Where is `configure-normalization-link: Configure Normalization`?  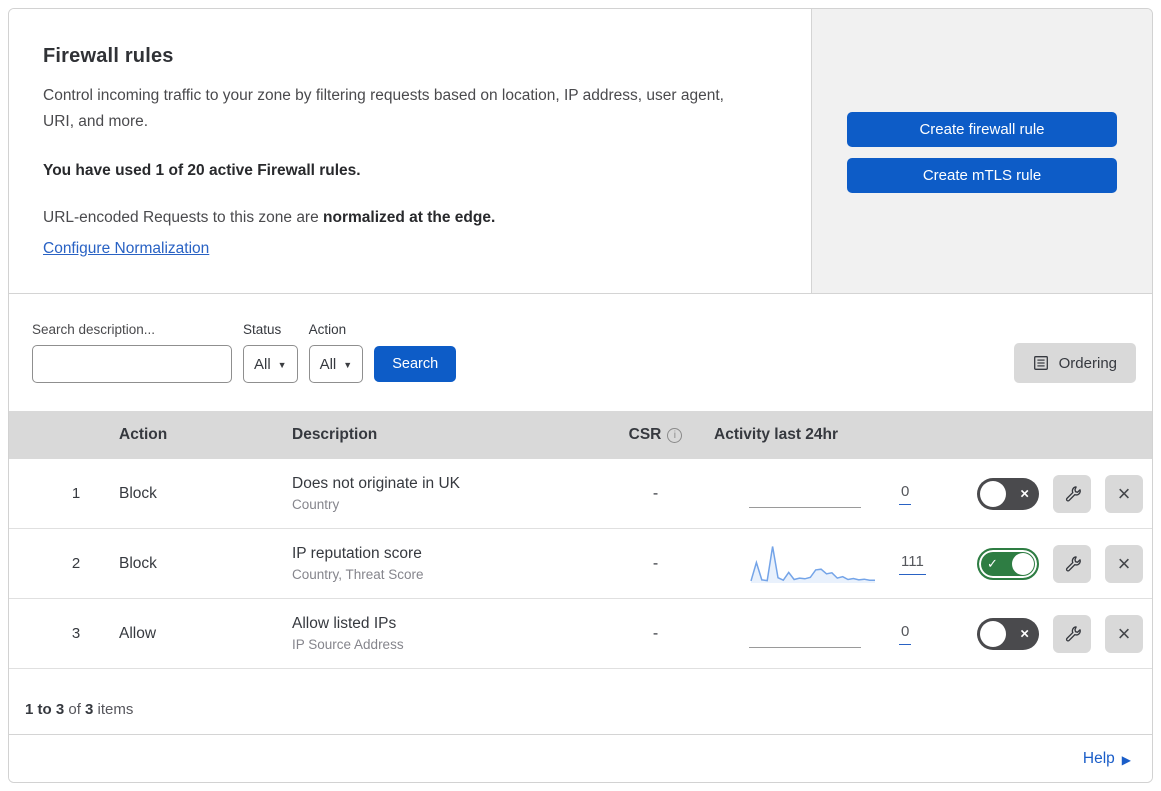 configure-normalization-link: Configure Normalization is located at coordinates (126, 249).